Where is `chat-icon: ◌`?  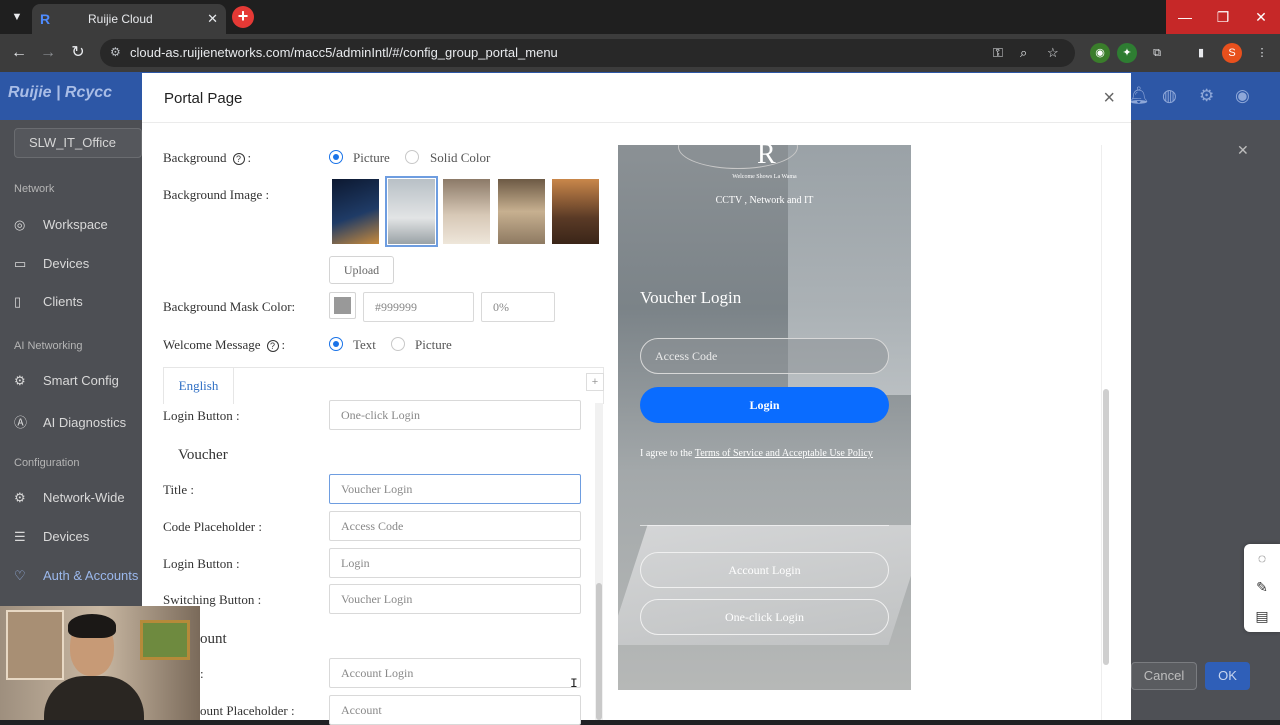 chat-icon: ◌ is located at coordinates (1262, 558).